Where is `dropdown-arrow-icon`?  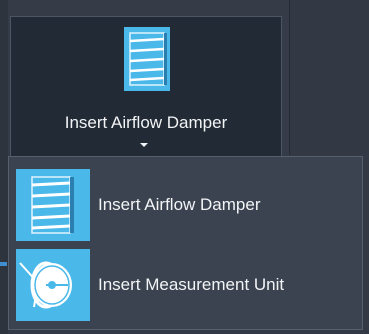 dropdown-arrow-icon is located at coordinates (144, 145).